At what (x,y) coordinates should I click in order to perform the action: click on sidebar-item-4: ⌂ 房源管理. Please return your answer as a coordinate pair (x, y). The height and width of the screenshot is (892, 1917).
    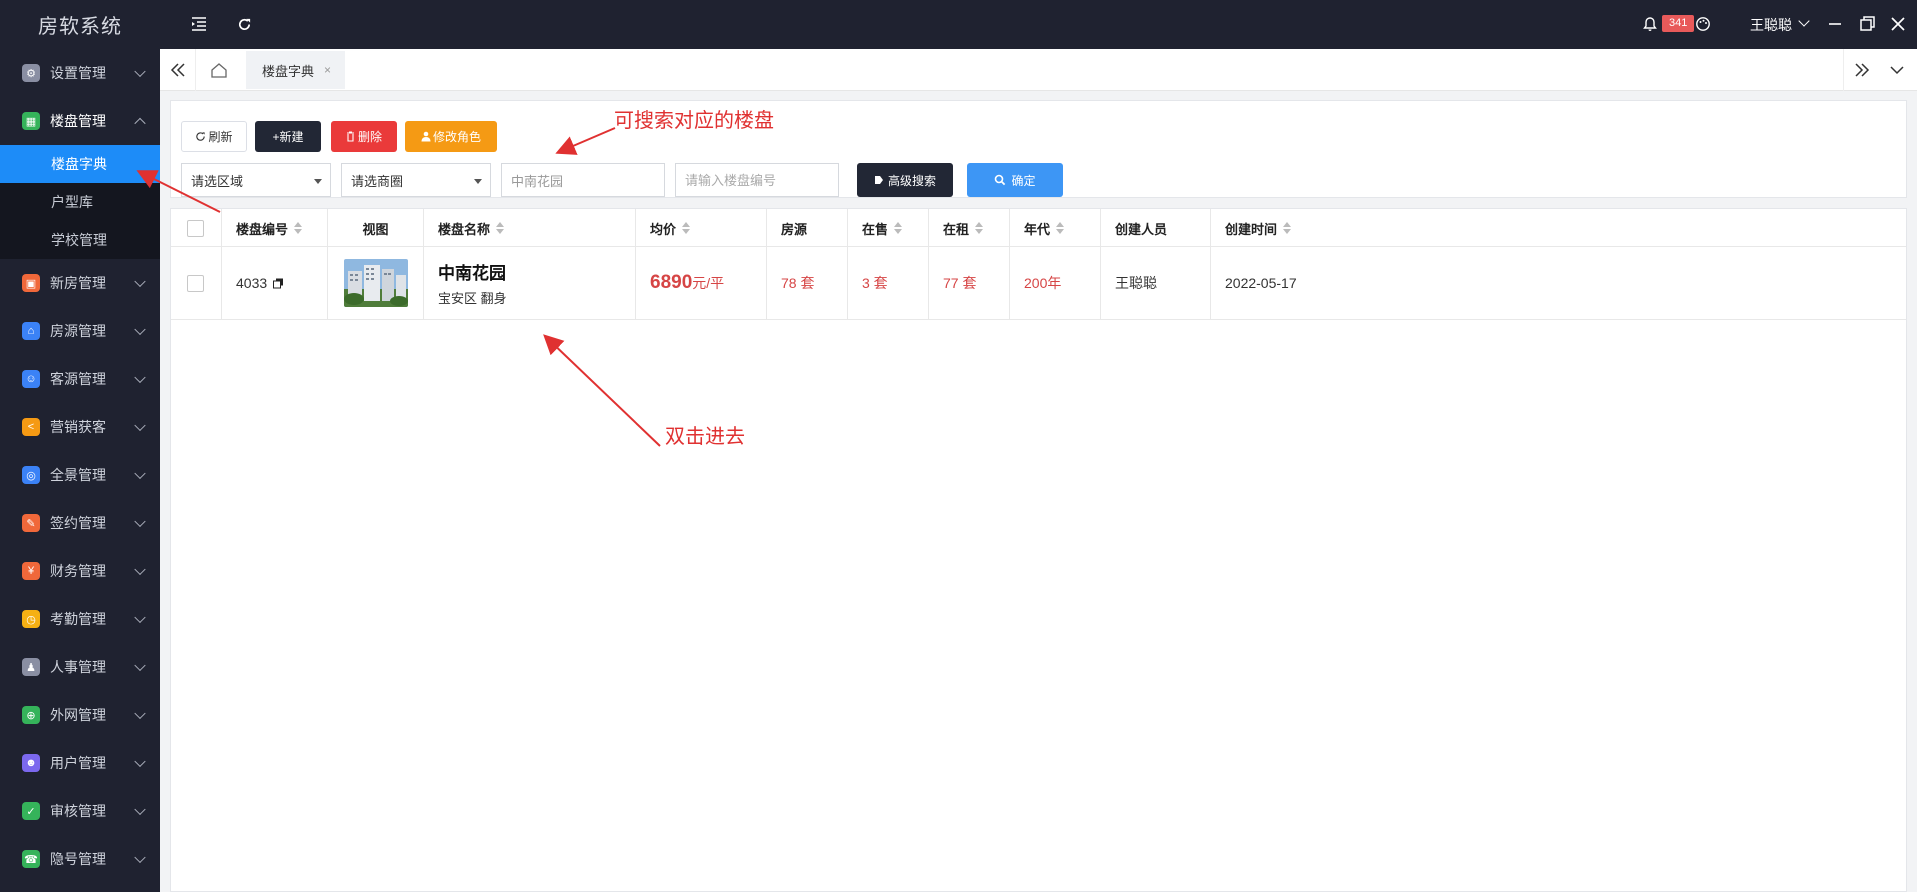
    Looking at the image, I should click on (80, 331).